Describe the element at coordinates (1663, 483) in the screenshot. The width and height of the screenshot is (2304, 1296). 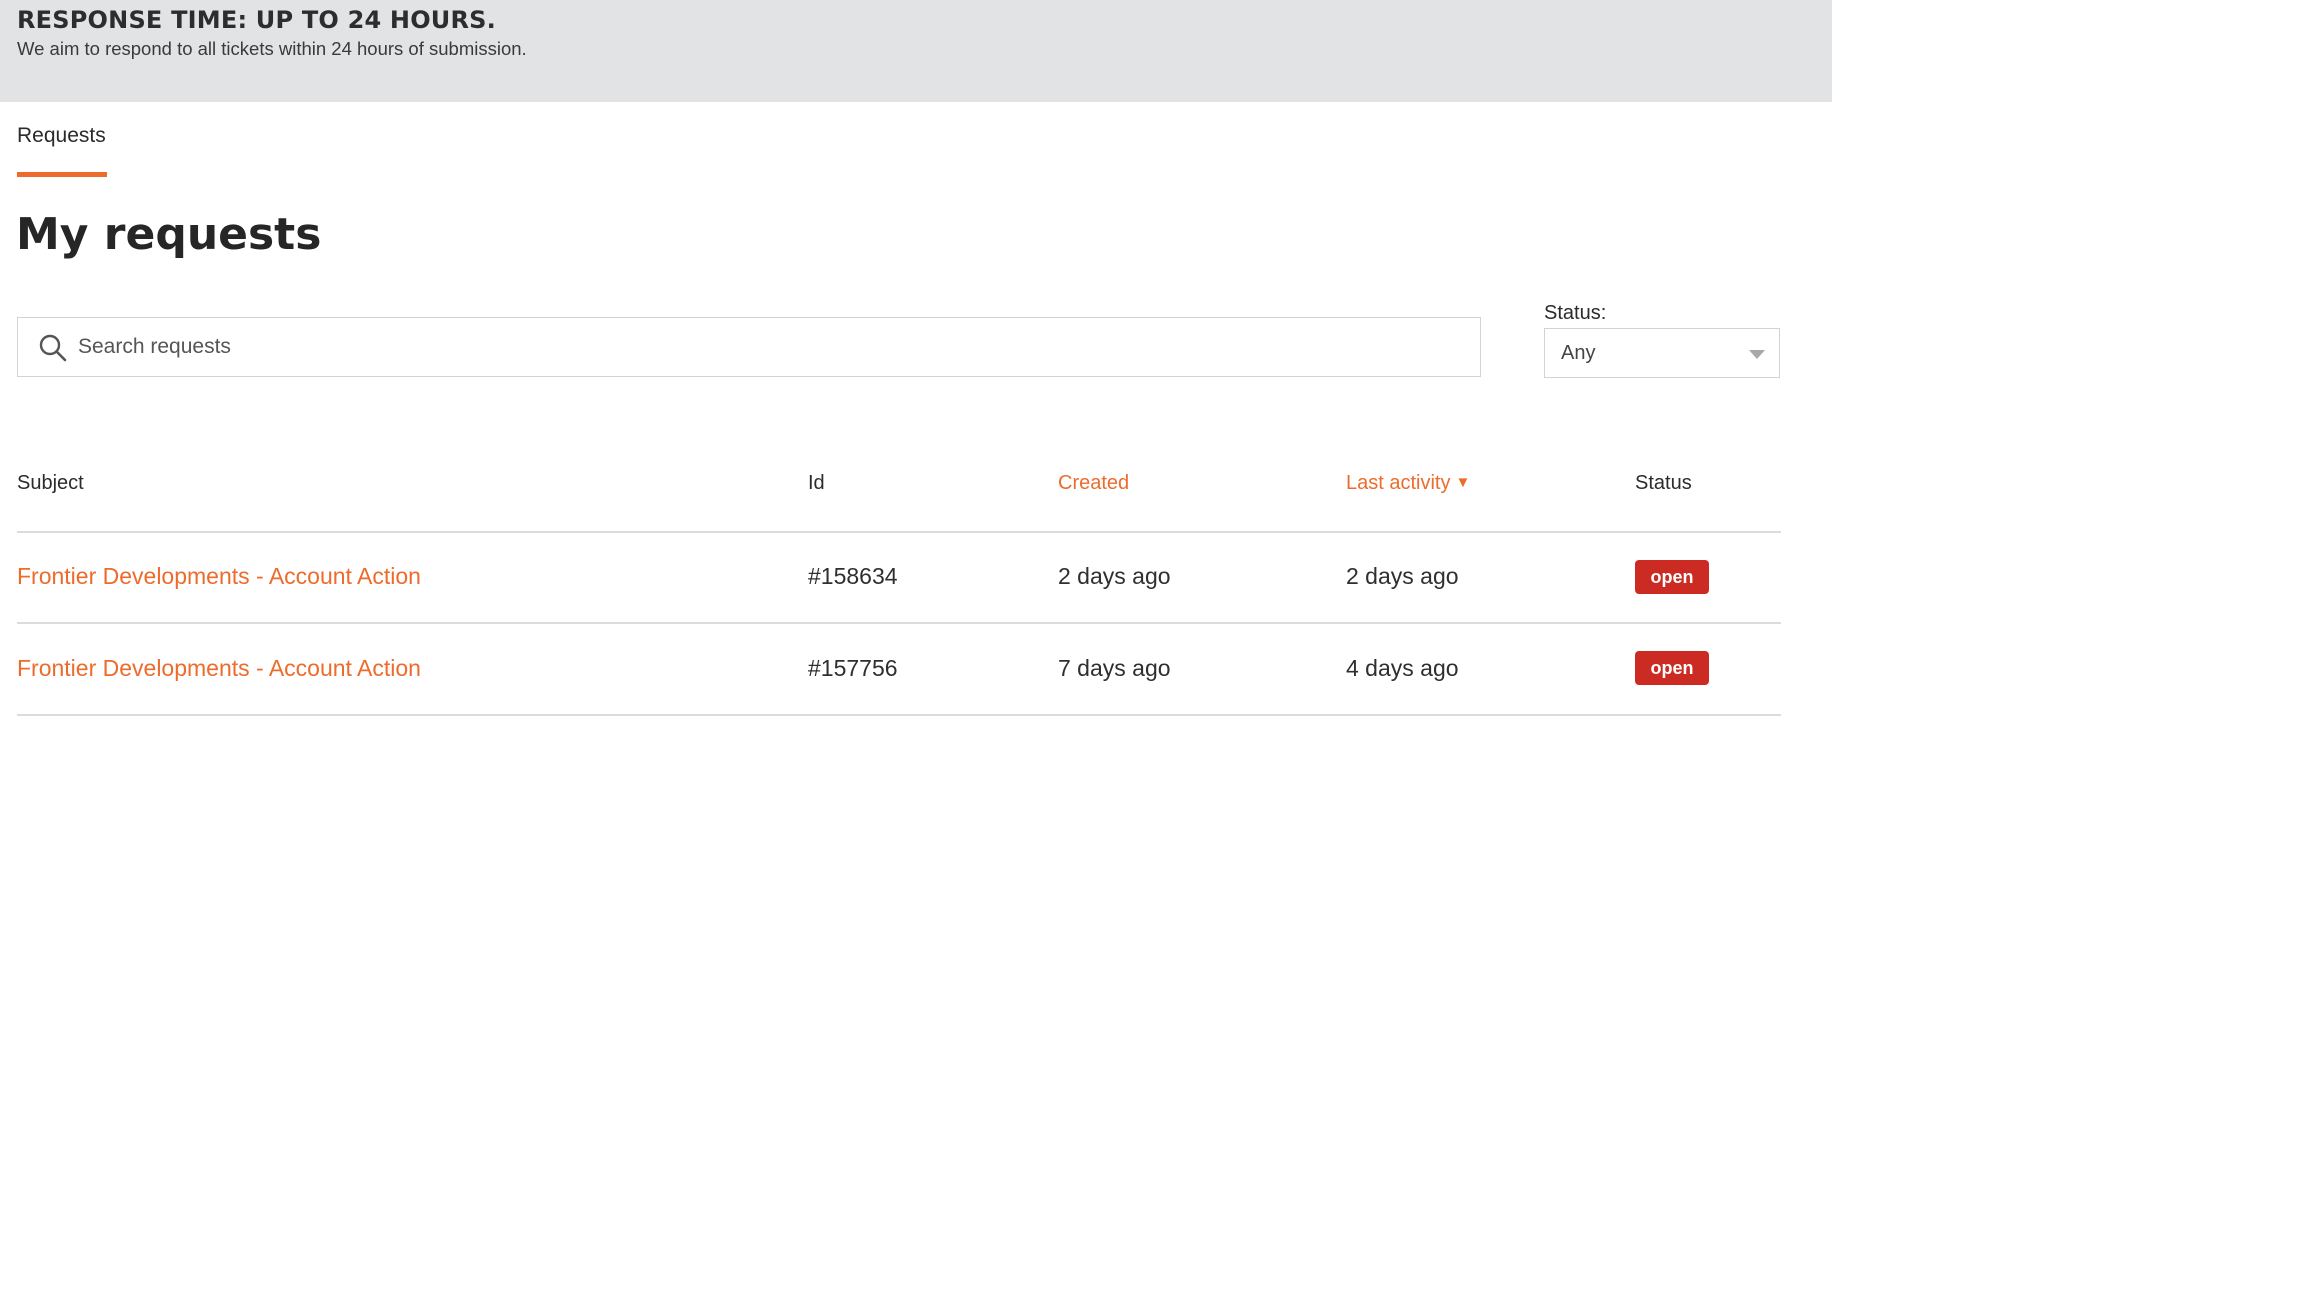
I see `column-header-status: Status` at that location.